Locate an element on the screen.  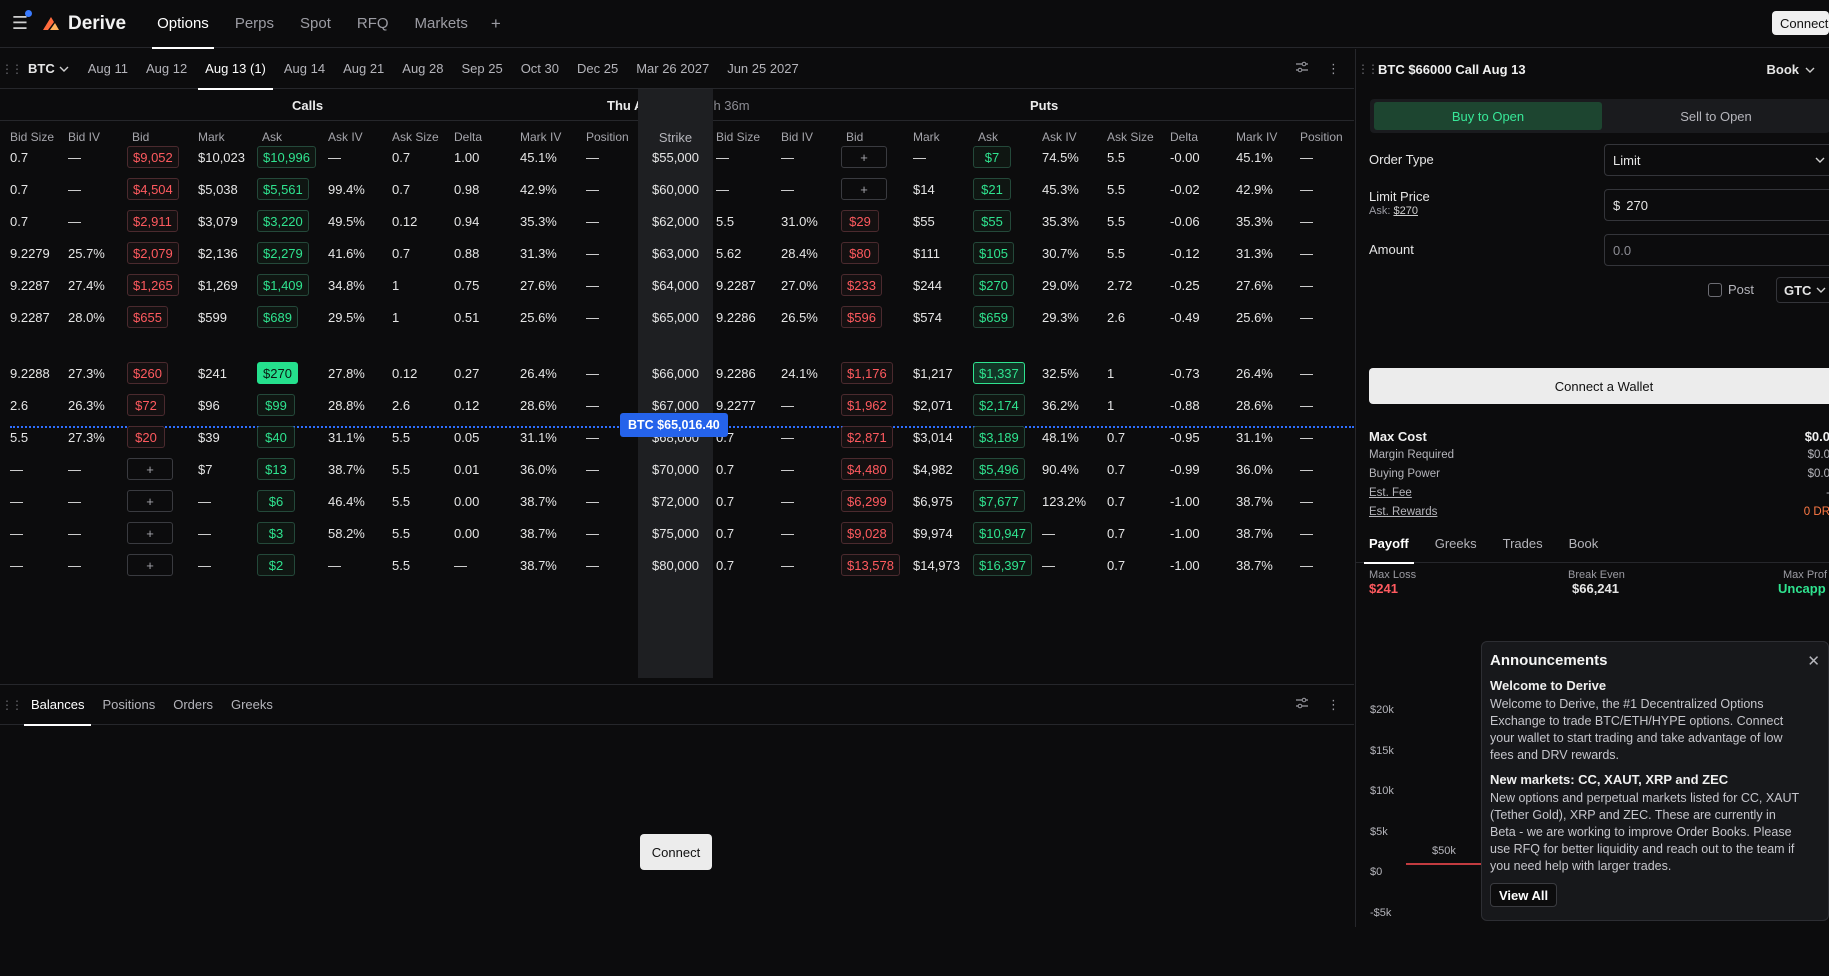
put-ask-price: $270 is located at coordinates (993, 285).